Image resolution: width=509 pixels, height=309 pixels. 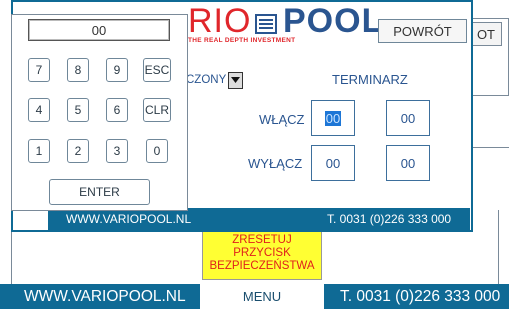 I want to click on logo-pool-text: POOL, so click(x=333, y=21).